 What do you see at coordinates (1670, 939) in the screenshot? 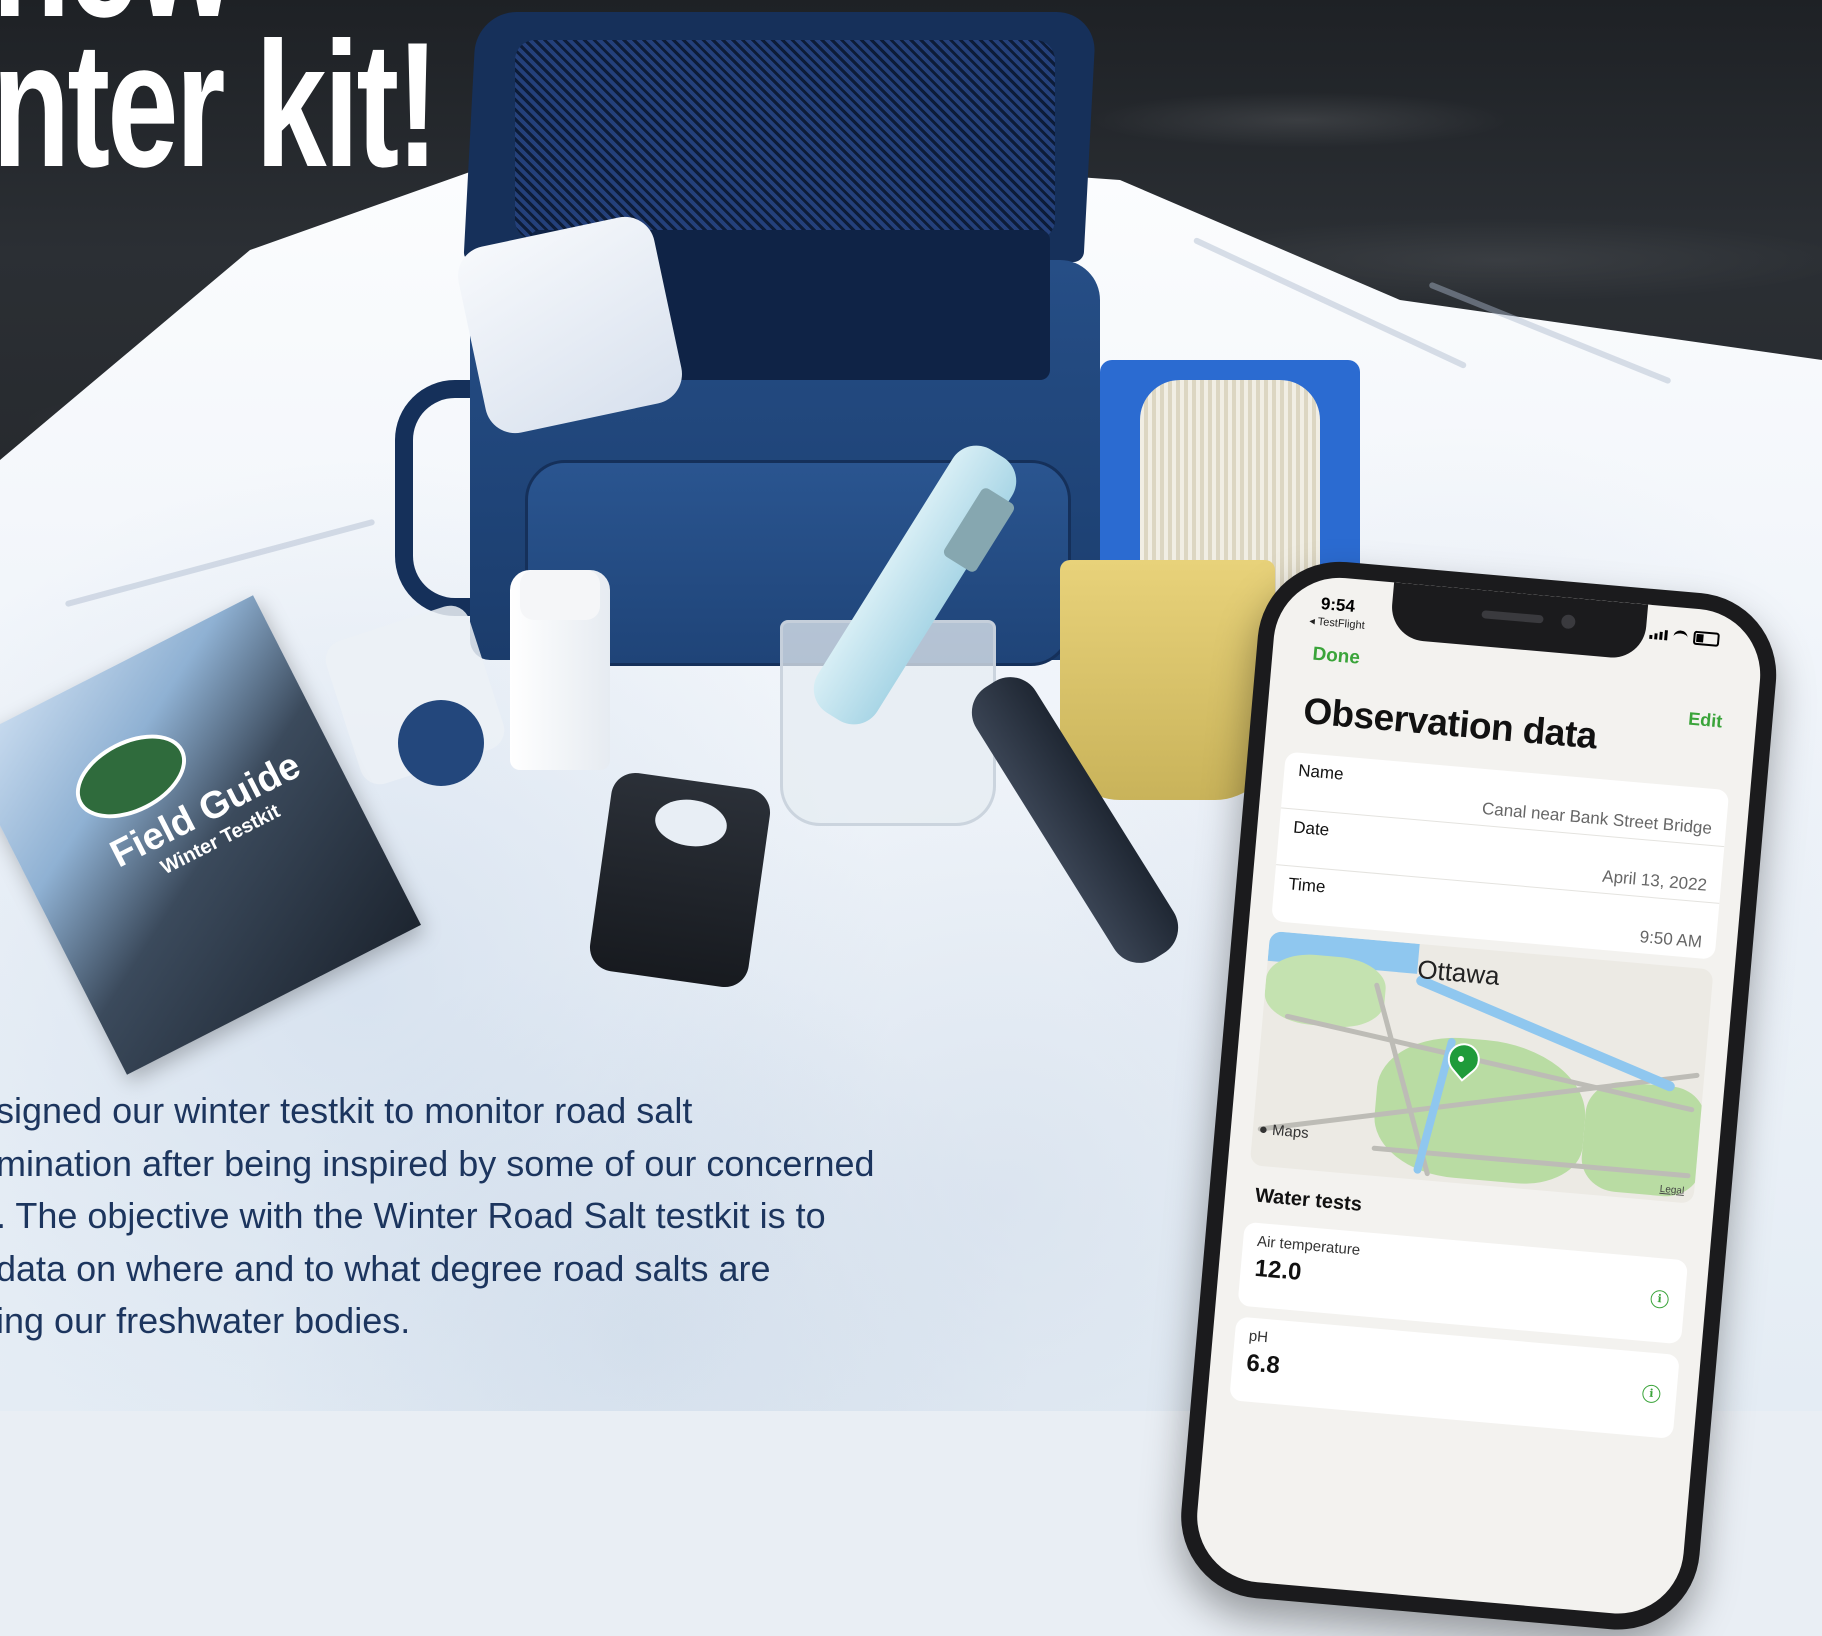
I see `info-value: 9:50 AM` at bounding box center [1670, 939].